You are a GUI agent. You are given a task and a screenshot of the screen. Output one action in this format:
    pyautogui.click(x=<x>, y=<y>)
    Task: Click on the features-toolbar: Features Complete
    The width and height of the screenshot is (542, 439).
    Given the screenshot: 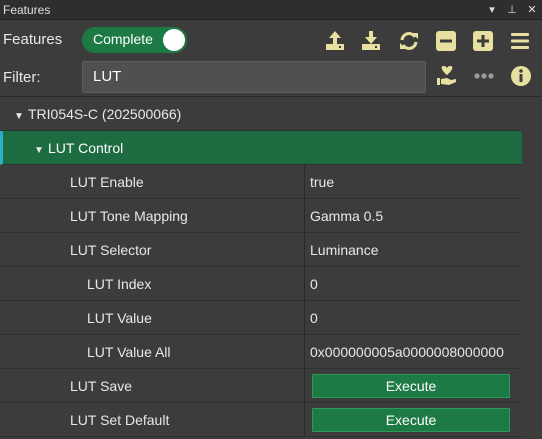 What is the action you would take?
    pyautogui.click(x=271, y=40)
    